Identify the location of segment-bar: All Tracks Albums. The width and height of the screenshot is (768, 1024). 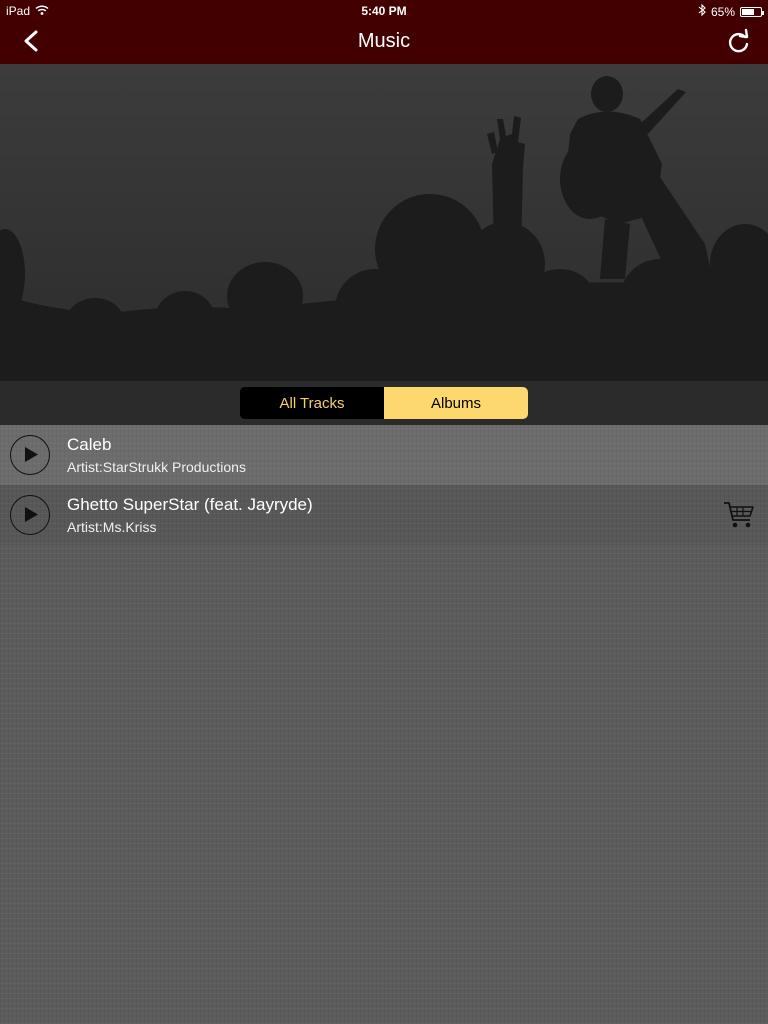
(384, 403).